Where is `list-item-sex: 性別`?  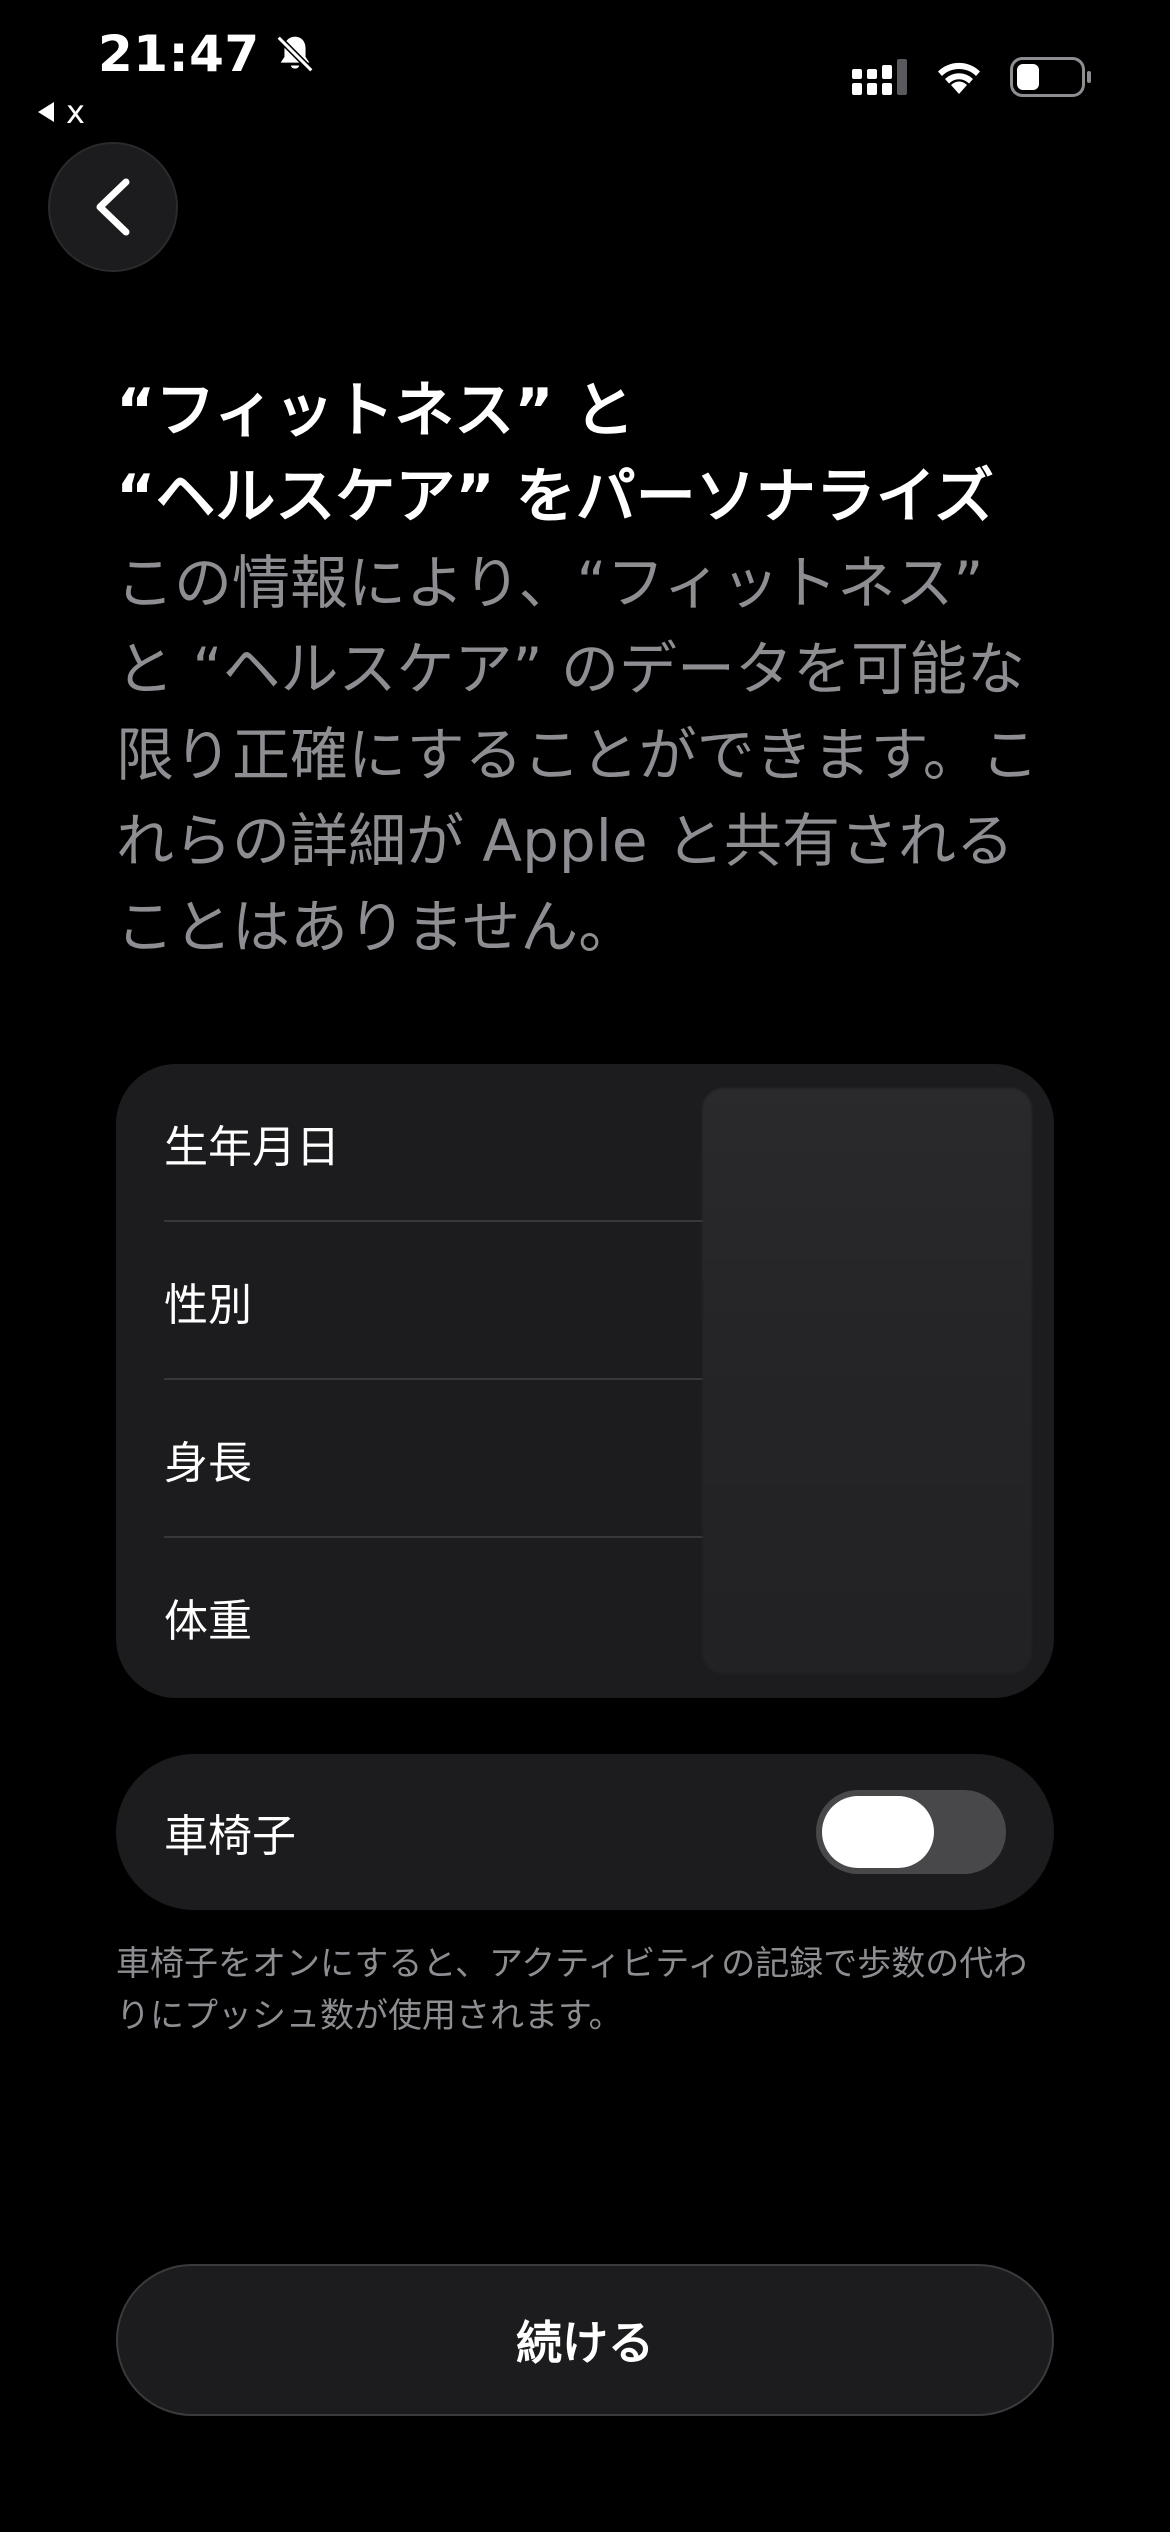
list-item-sex: 性別 is located at coordinates (434, 1301).